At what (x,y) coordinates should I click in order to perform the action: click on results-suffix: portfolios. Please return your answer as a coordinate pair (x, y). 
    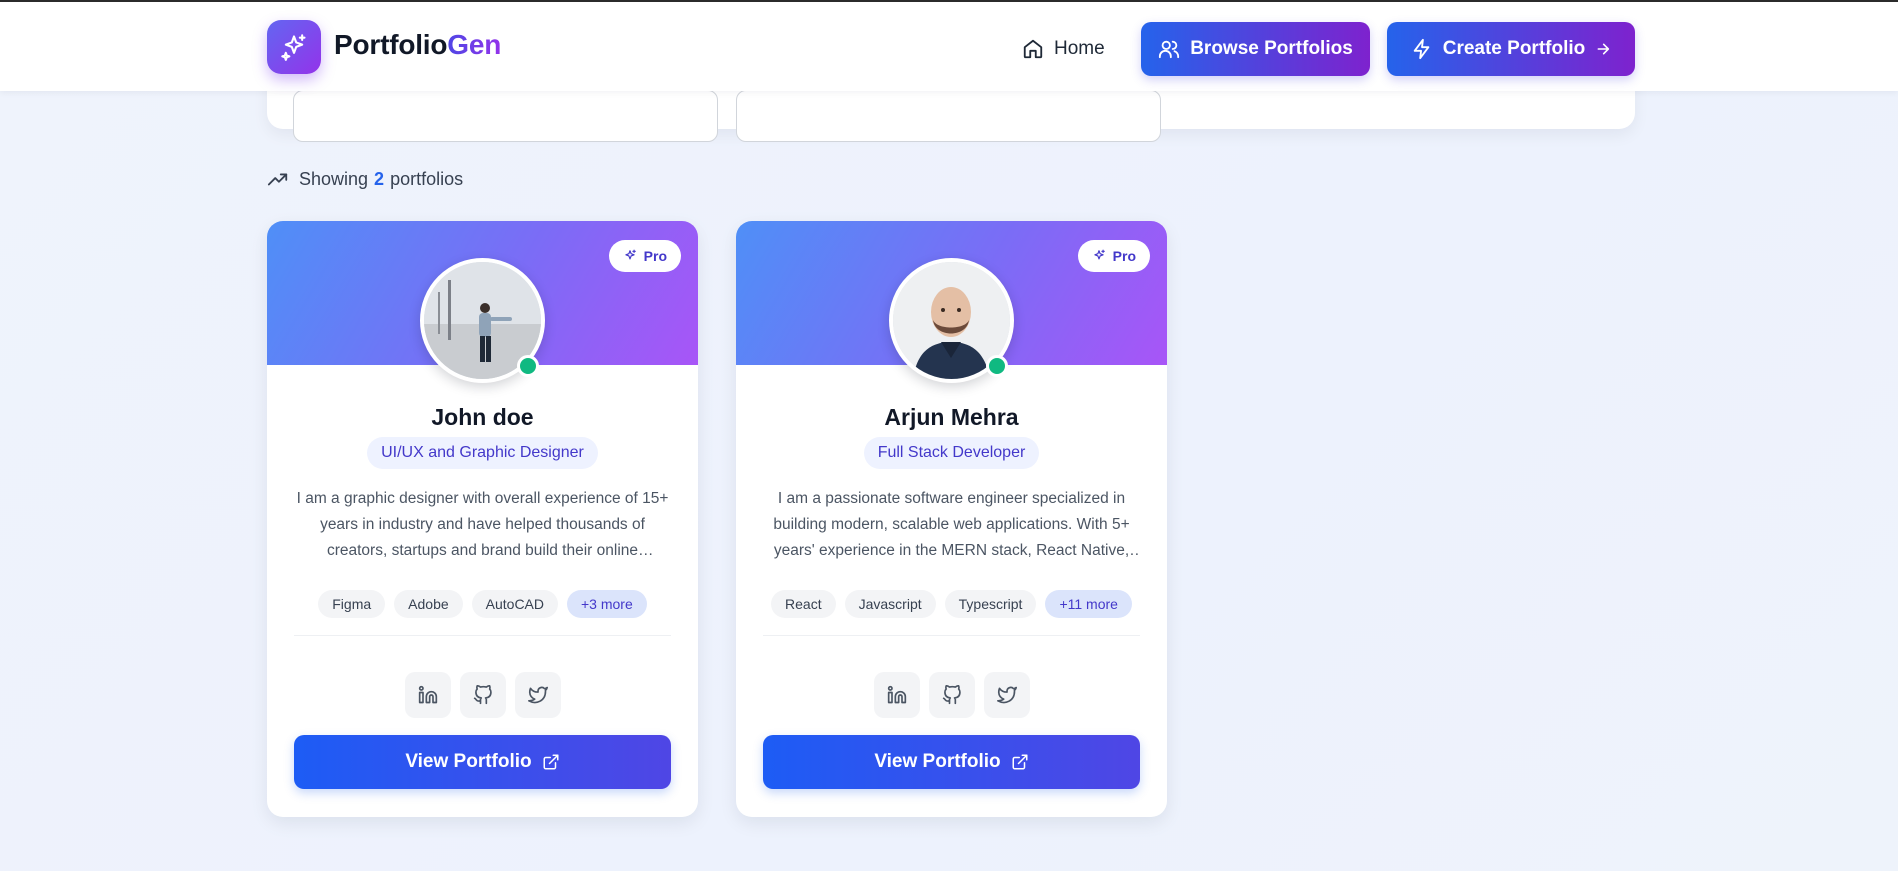
    Looking at the image, I should click on (427, 178).